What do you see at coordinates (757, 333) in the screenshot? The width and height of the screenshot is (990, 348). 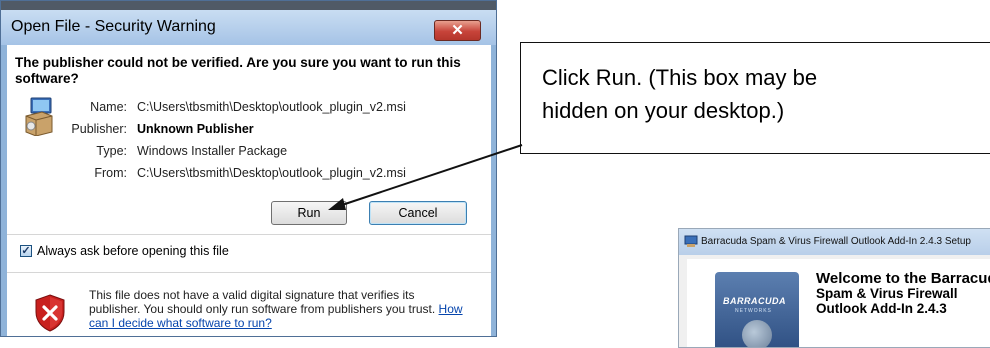 I see `globe-icon` at bounding box center [757, 333].